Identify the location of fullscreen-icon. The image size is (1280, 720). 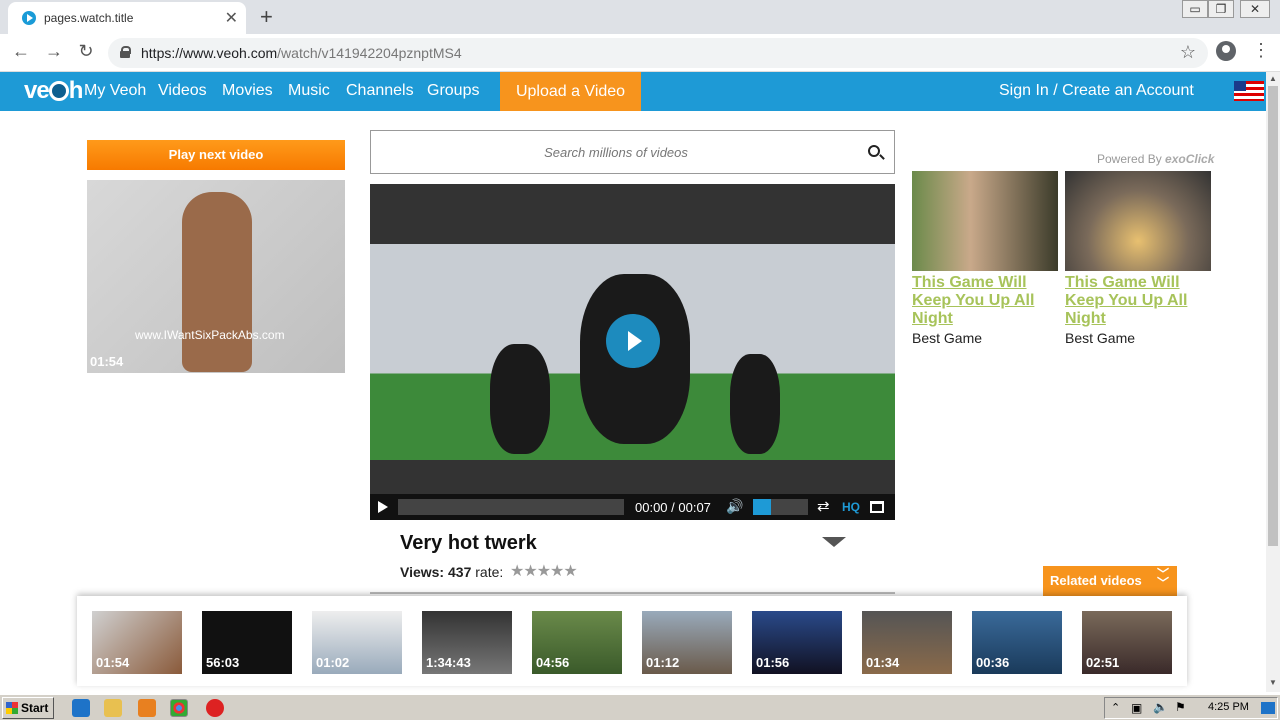
(877, 507).